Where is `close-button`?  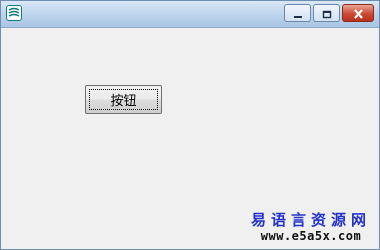 close-button is located at coordinates (358, 13).